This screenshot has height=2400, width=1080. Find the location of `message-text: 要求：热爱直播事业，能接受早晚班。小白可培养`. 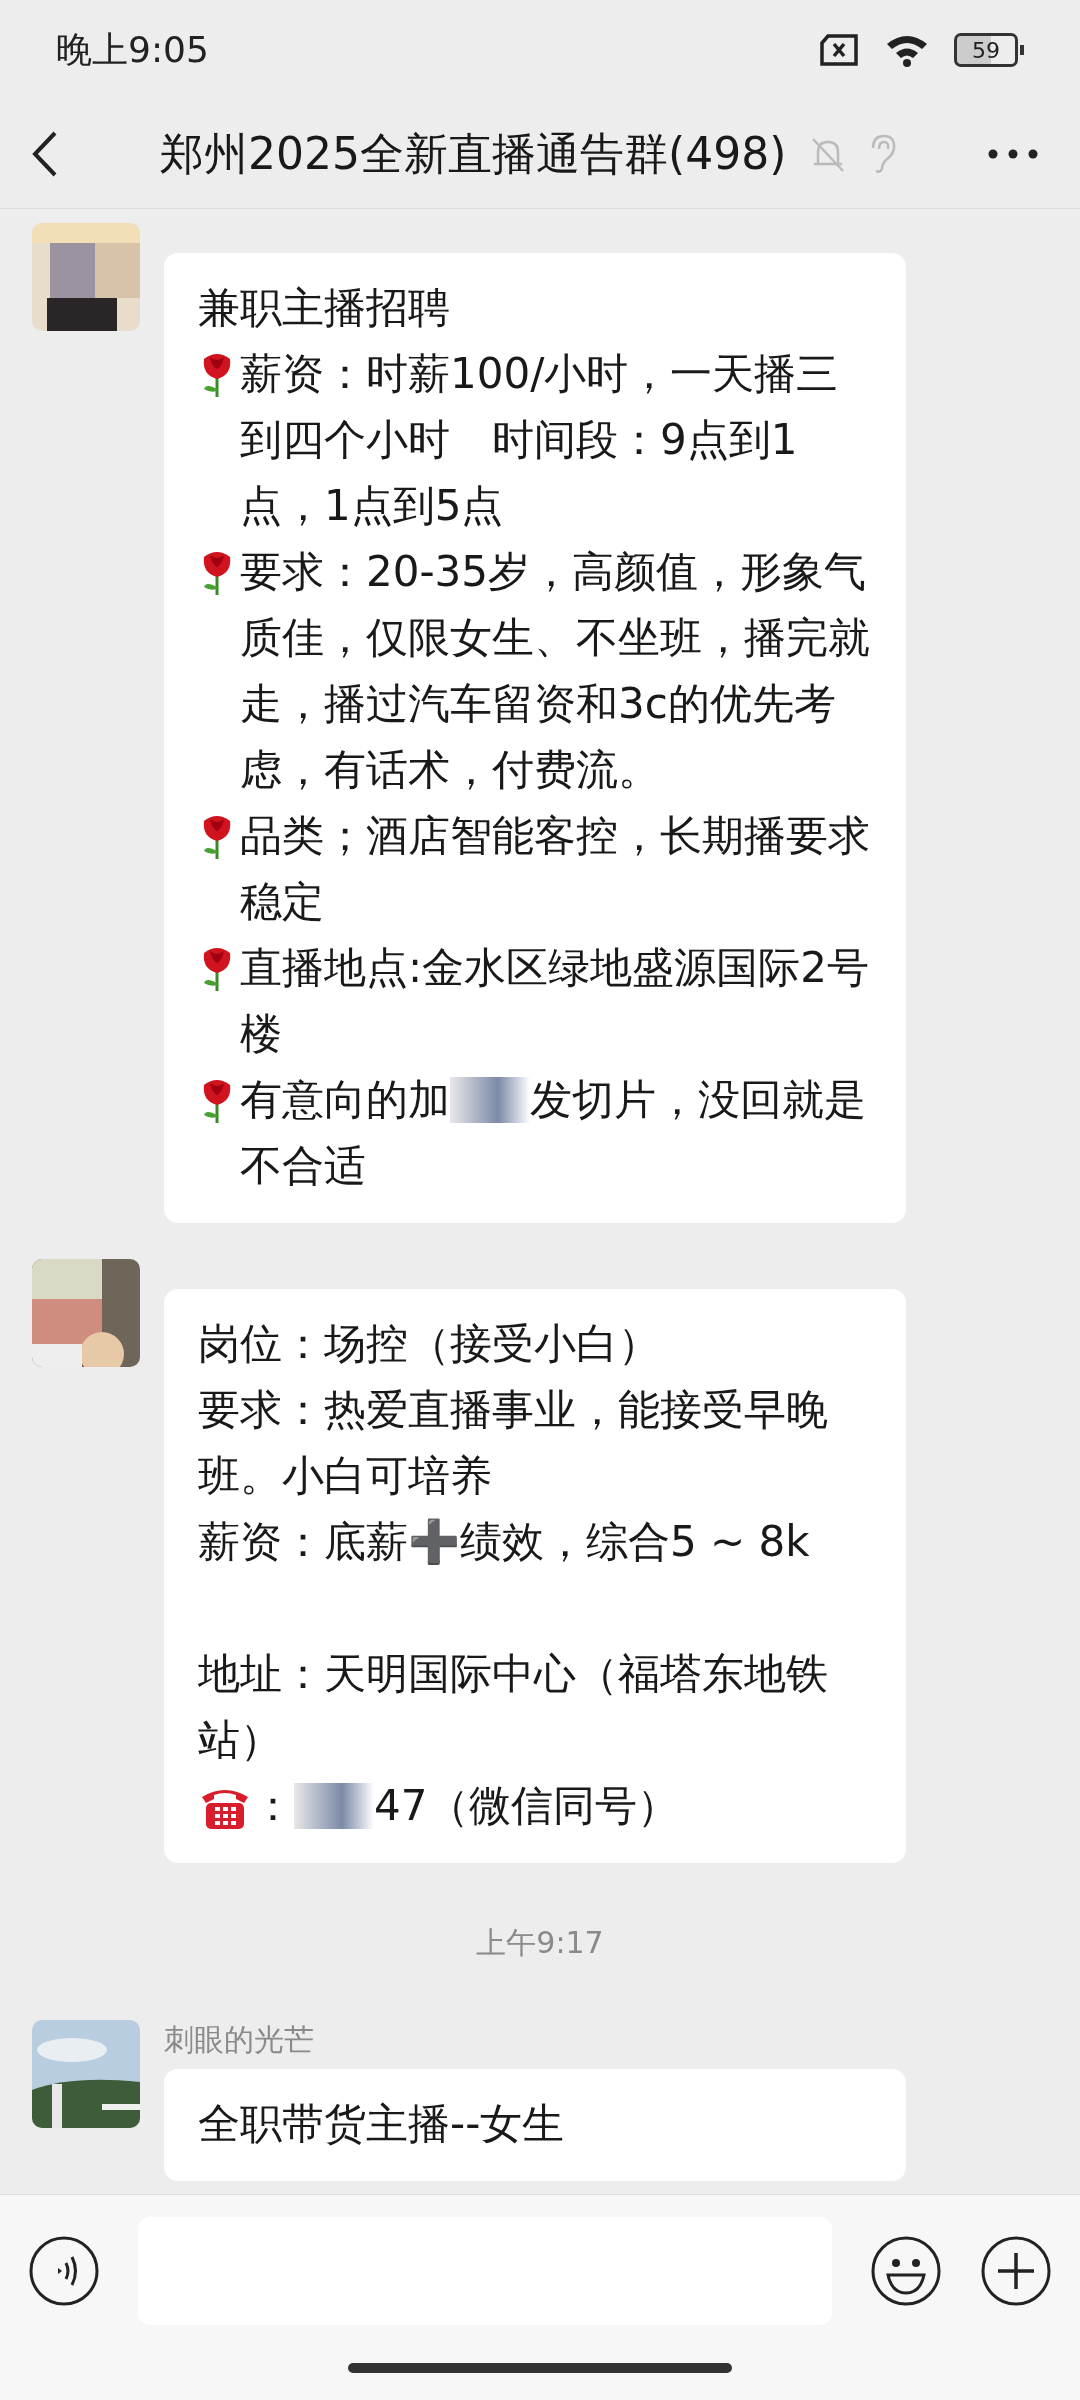

message-text: 要求：热爱直播事业，能接受早晚班。小白可培养 is located at coordinates (513, 1443).